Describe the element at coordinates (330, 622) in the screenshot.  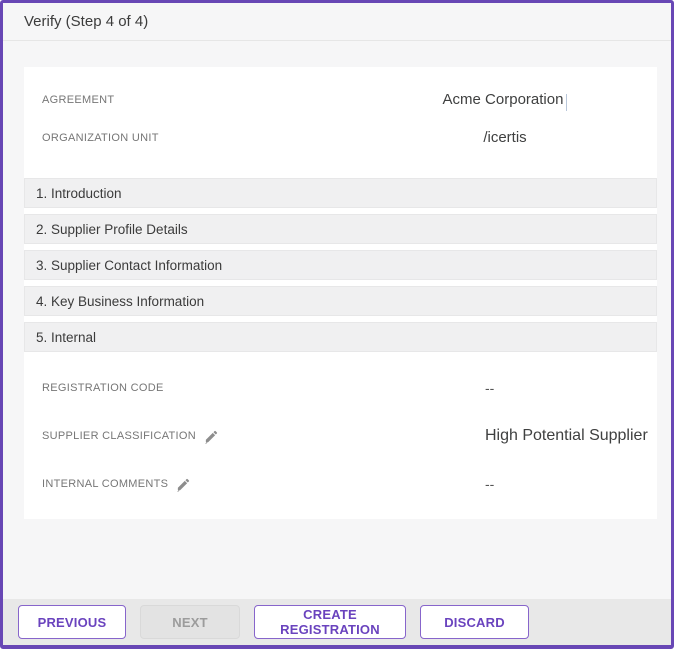
I see `create-registration-button: CREATE REGISTRATION` at that location.